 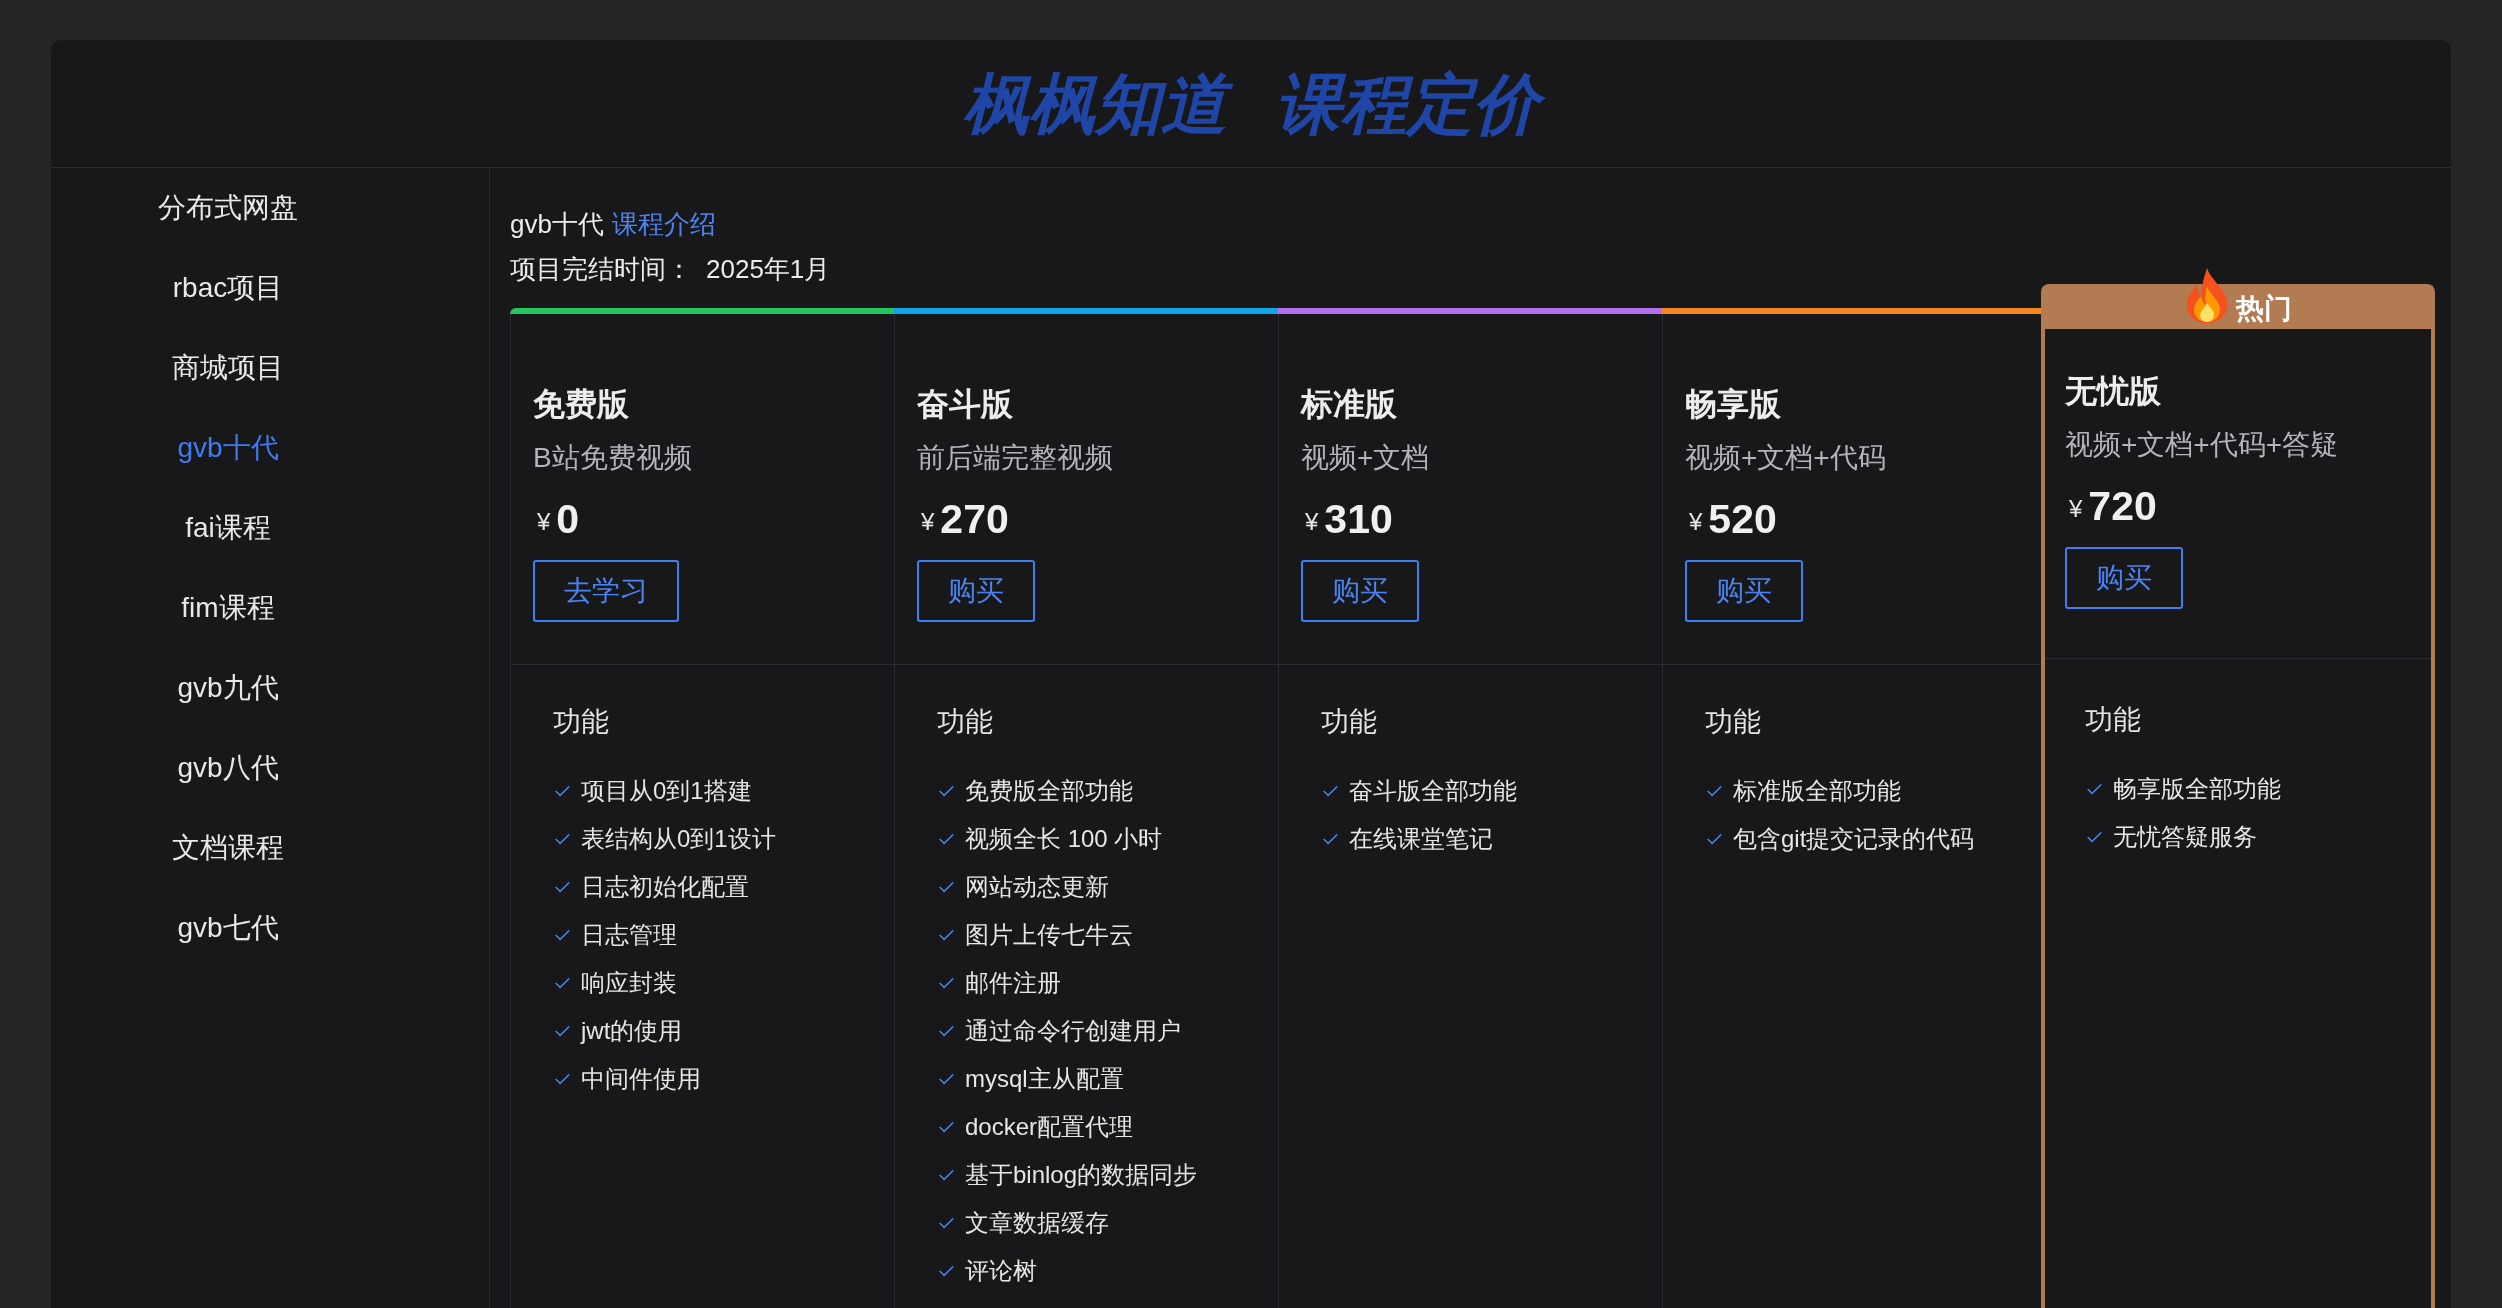 I want to click on plan-price: 720, so click(x=2122, y=506).